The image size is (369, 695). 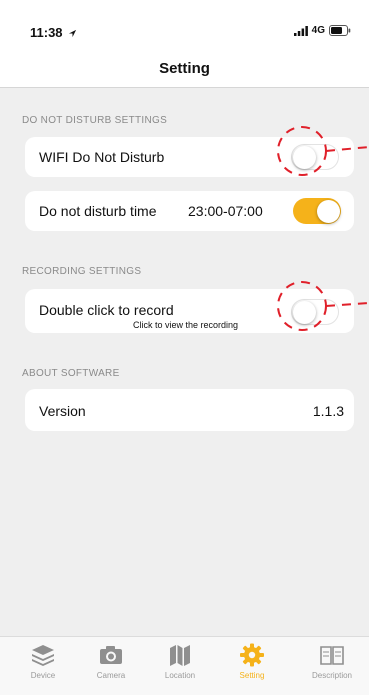 What do you see at coordinates (180, 675) in the screenshot?
I see `tab-location-label: Location` at bounding box center [180, 675].